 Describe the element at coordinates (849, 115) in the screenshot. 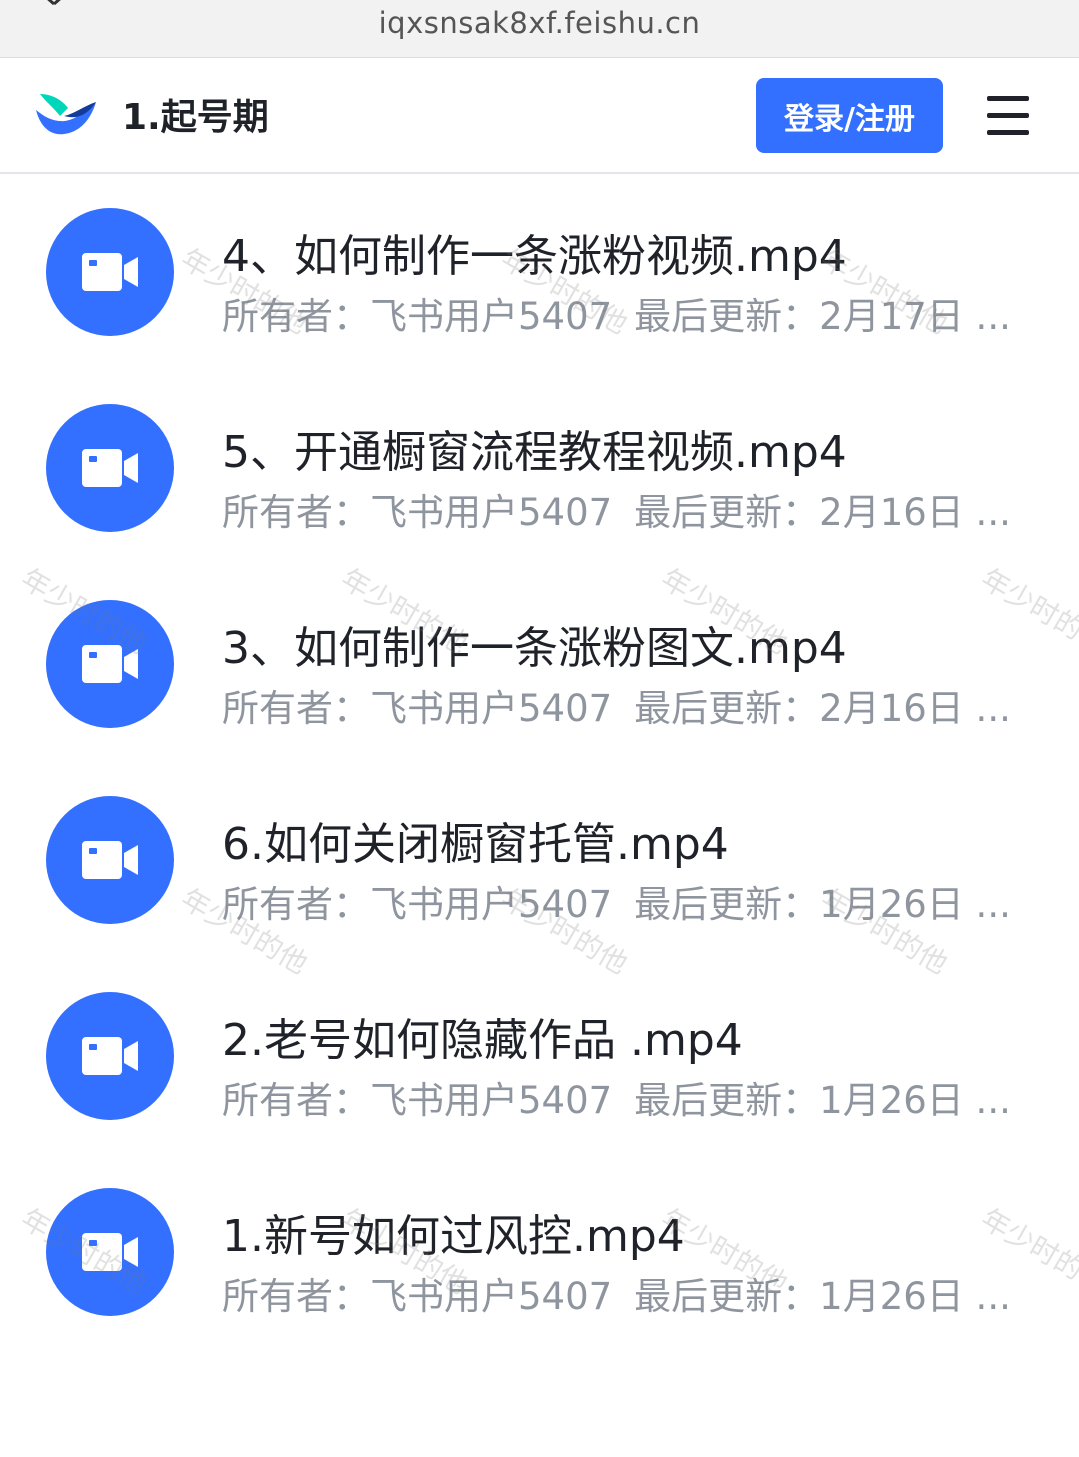

I see `login-register-button: 登录/注册` at that location.